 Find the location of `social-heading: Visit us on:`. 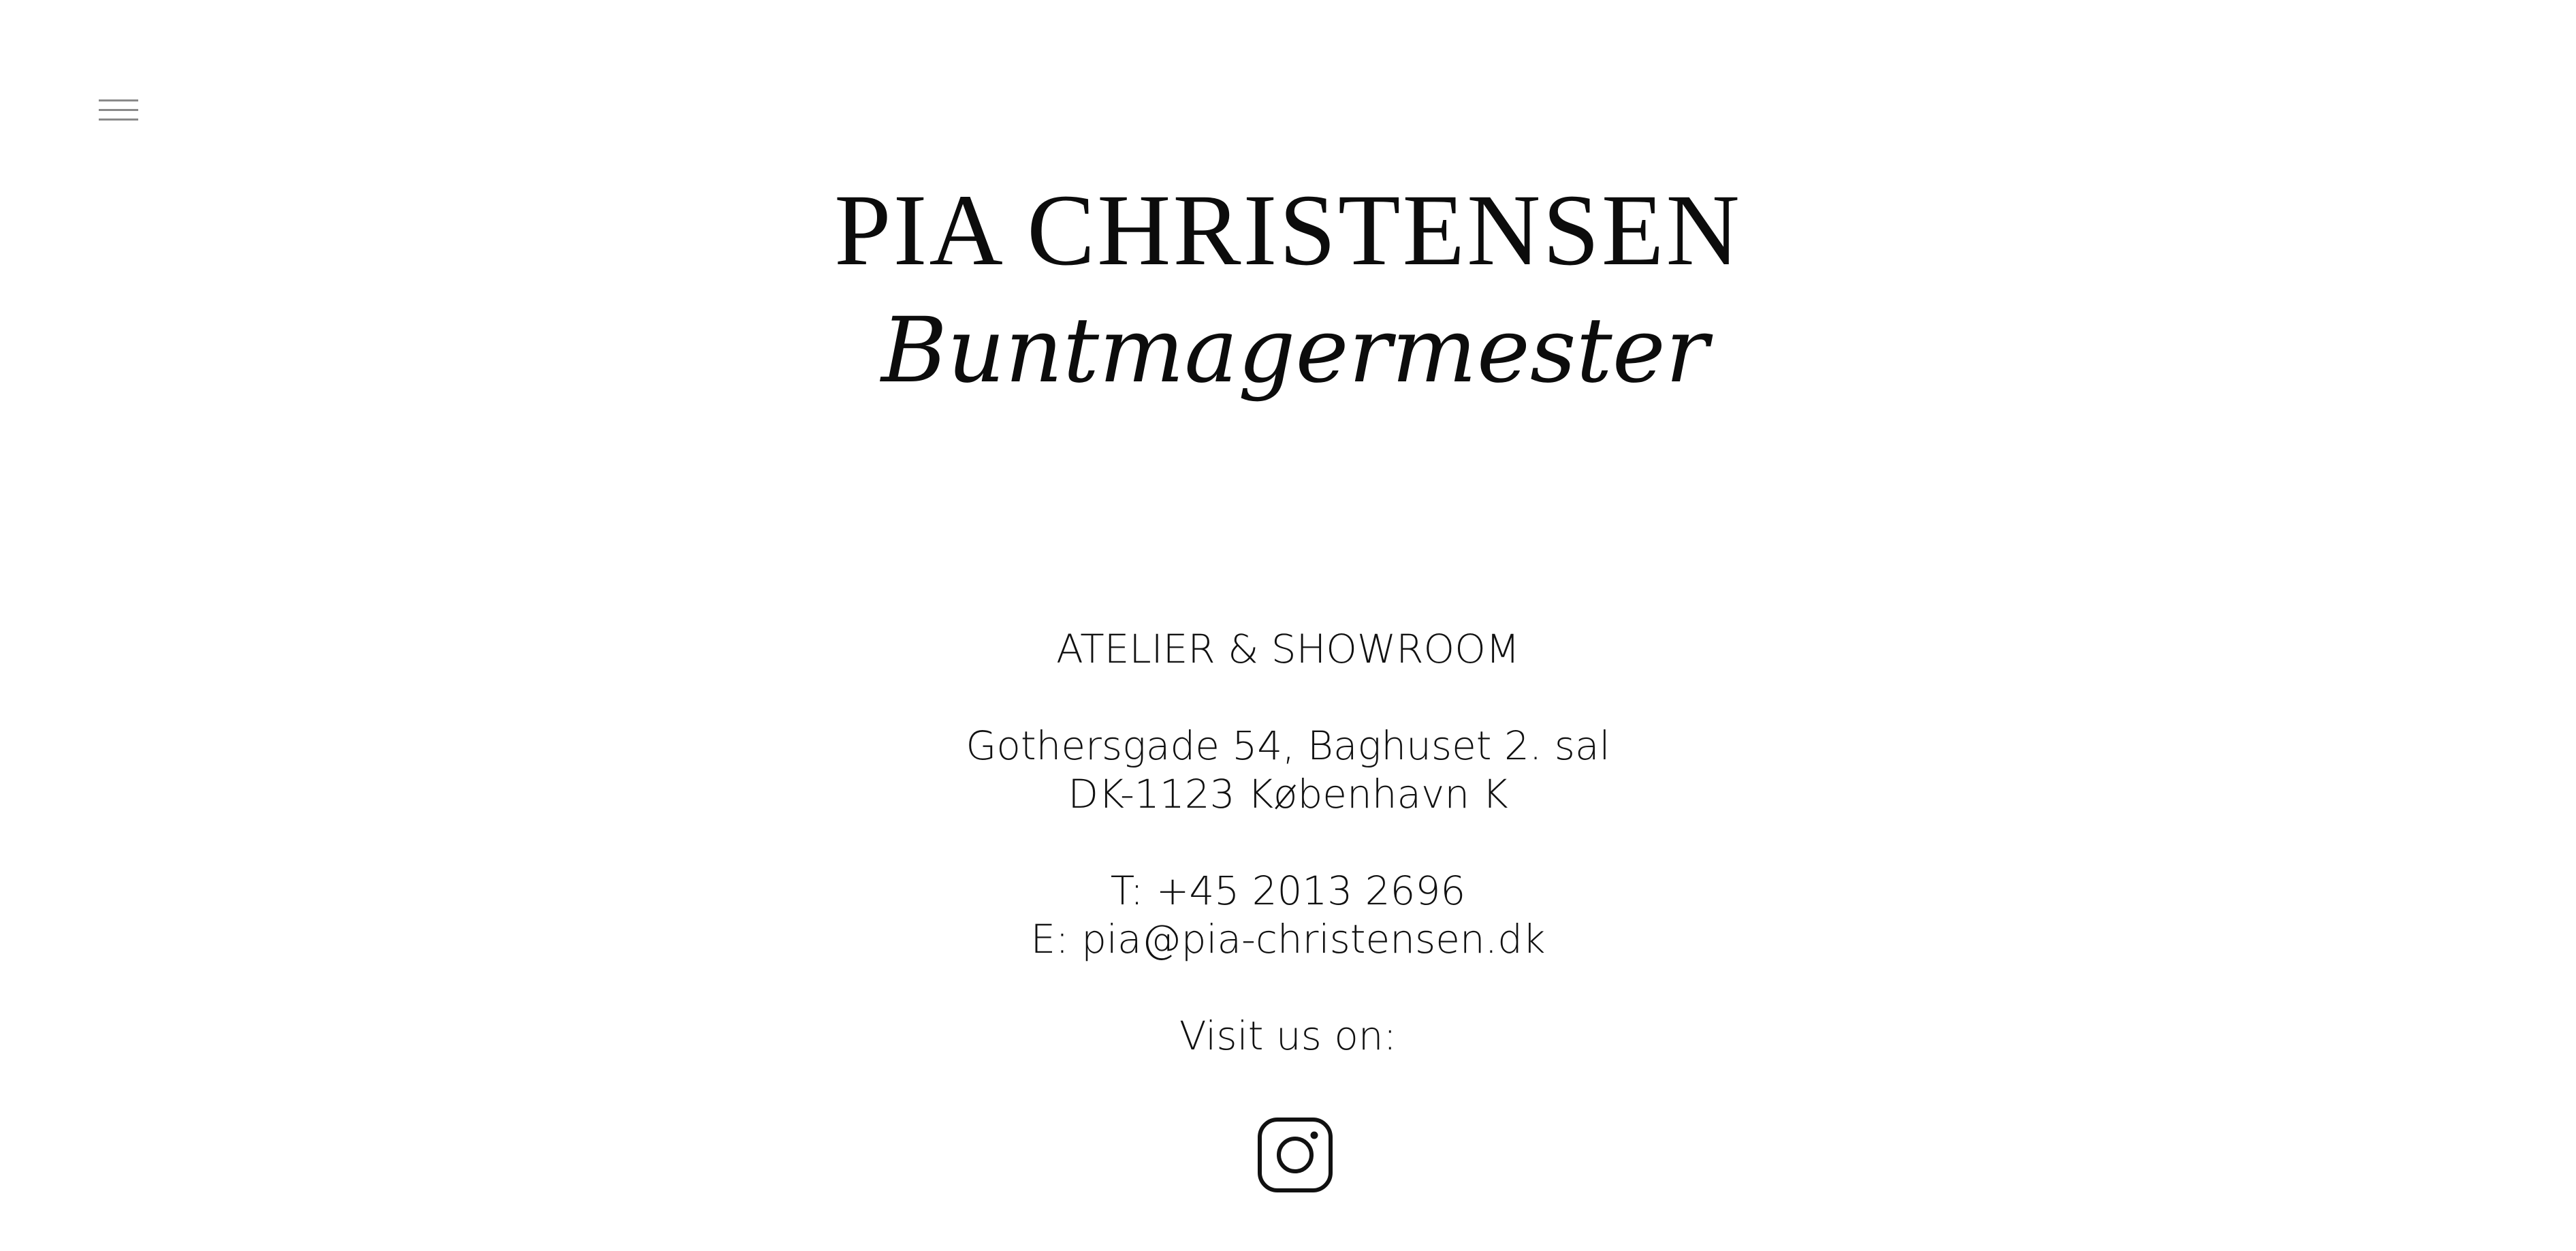

social-heading: Visit us on: is located at coordinates (1288, 1036).